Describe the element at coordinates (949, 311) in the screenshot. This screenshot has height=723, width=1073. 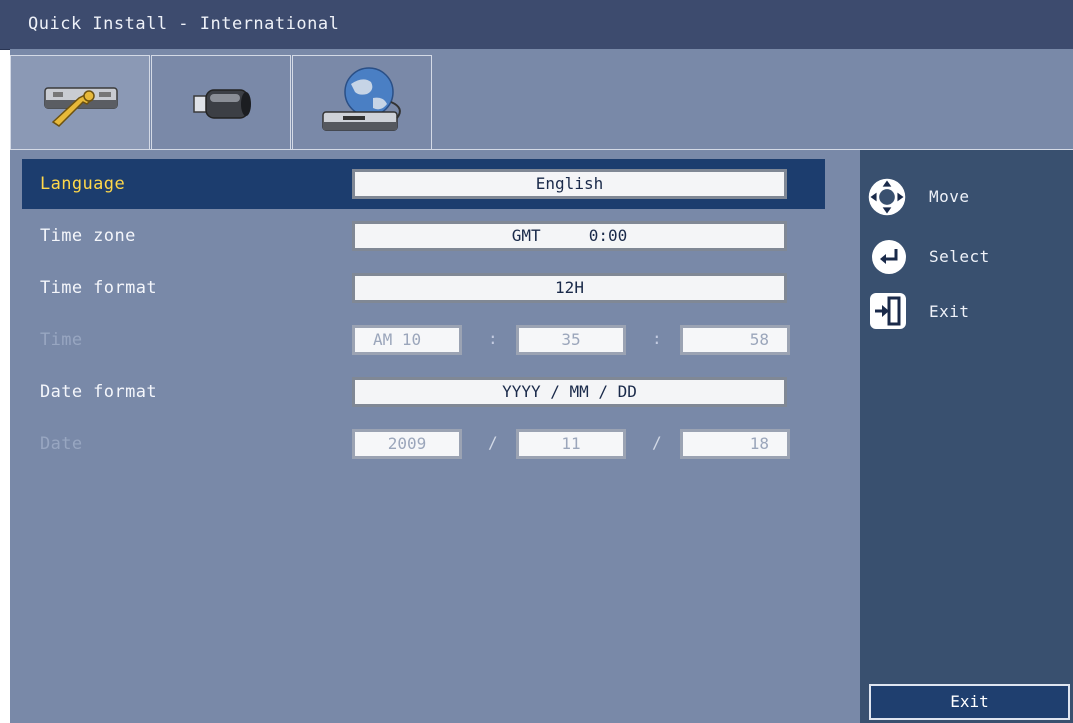
I see `help-exit-text: Exit` at that location.